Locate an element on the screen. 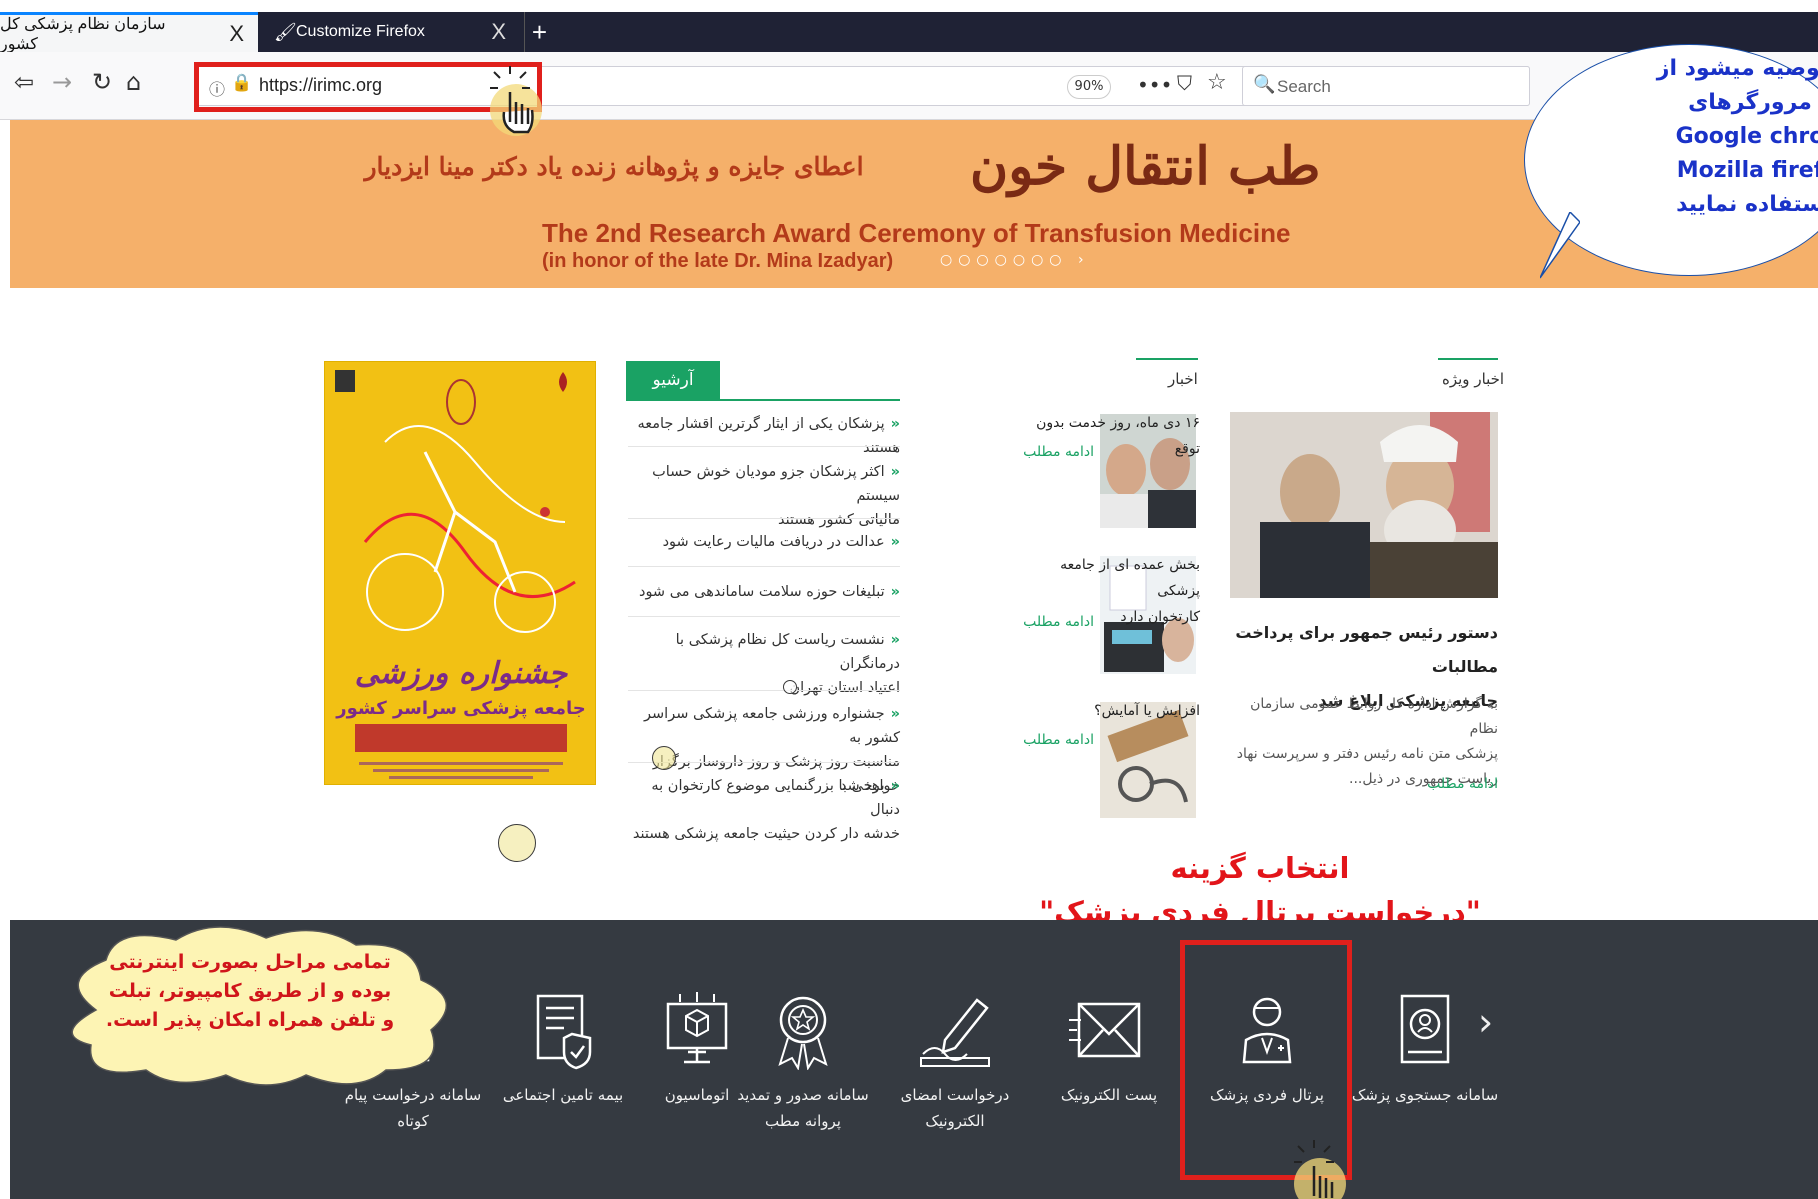 This screenshot has width=1818, height=1199. news-underline is located at coordinates (1167, 359).